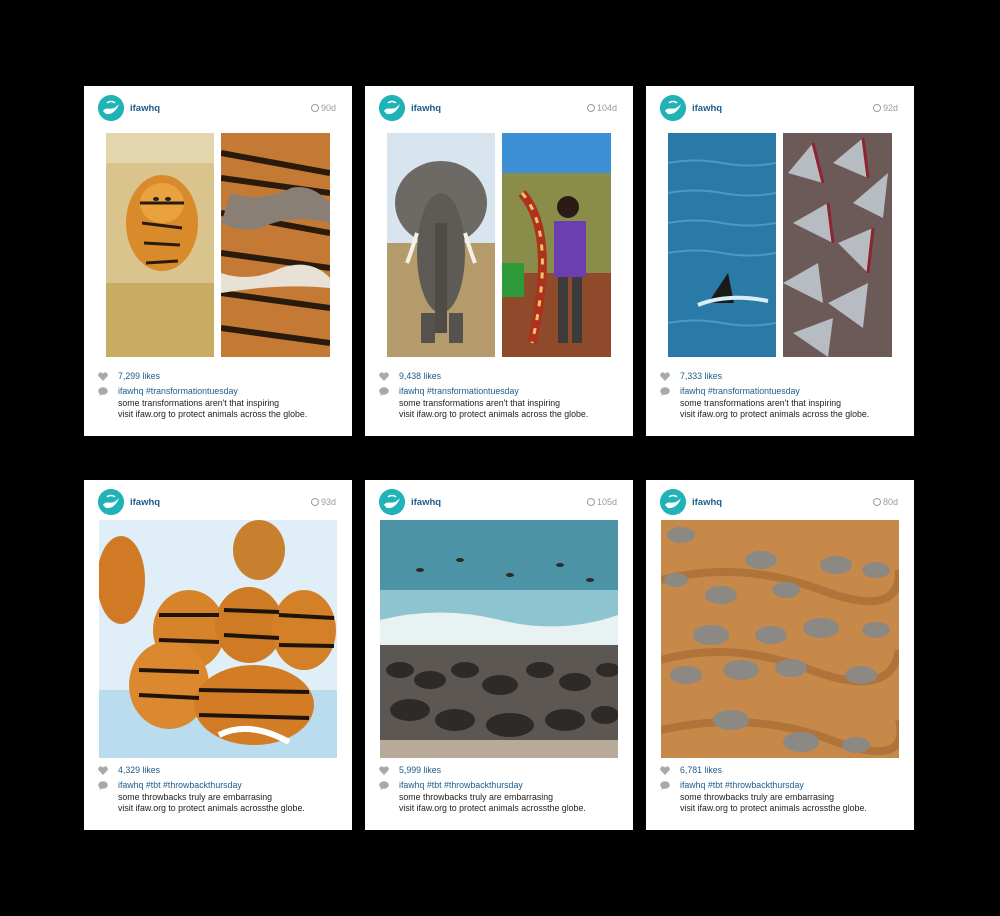  I want to click on post-header: ifawhq 104d, so click(499, 109).